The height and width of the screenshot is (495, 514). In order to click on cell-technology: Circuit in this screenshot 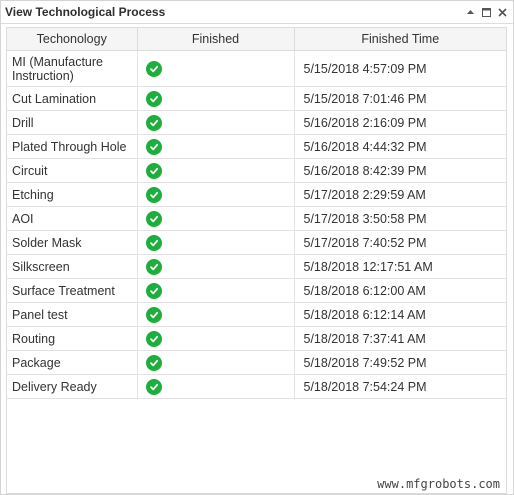, I will do `click(72, 170)`.